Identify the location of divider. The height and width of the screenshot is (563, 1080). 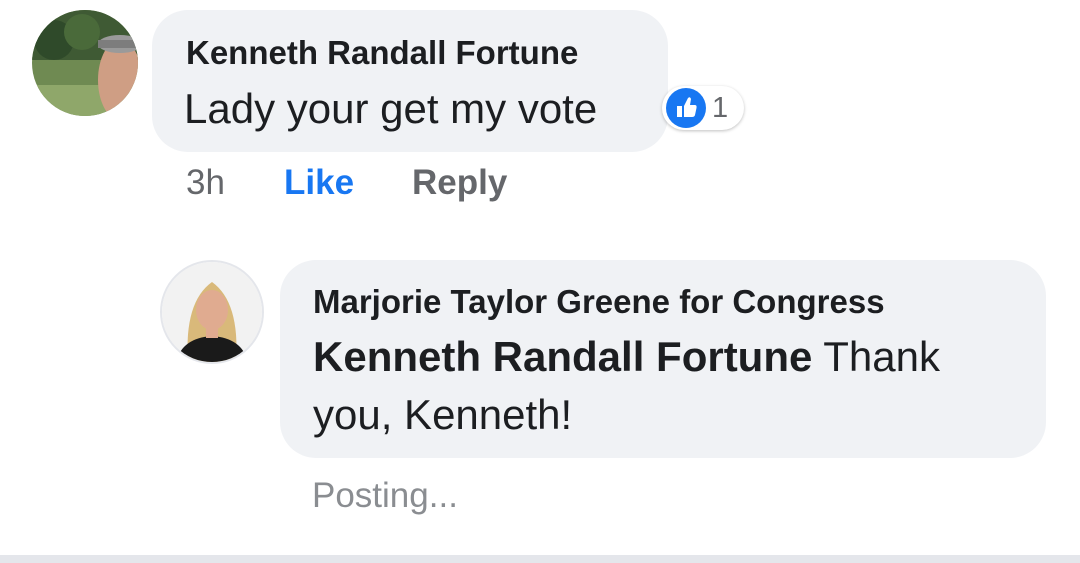
(540, 559).